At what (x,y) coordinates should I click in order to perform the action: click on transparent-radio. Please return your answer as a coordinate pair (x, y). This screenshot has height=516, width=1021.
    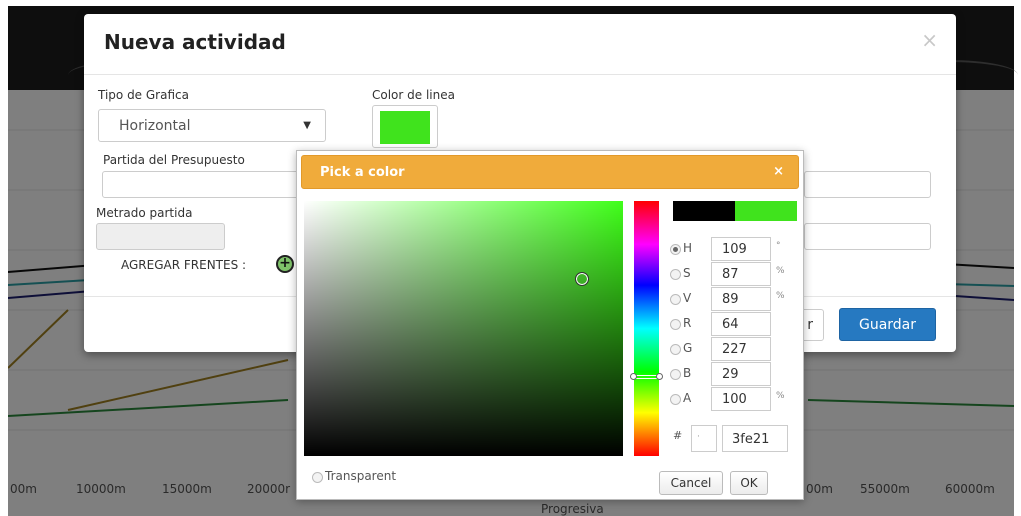
    Looking at the image, I should click on (317, 477).